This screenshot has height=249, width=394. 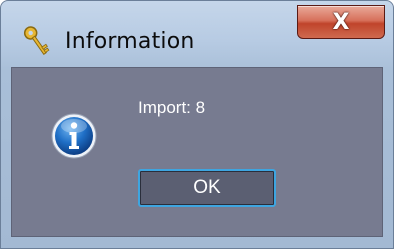 I want to click on ok-button-label: OK, so click(x=207, y=187).